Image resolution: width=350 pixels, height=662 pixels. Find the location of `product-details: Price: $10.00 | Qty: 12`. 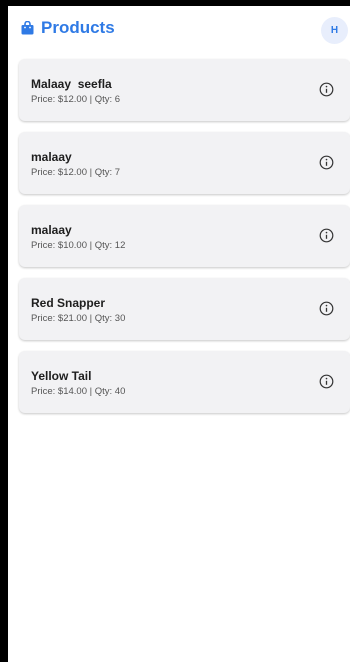

product-details: Price: $10.00 | Qty: 12 is located at coordinates (78, 245).